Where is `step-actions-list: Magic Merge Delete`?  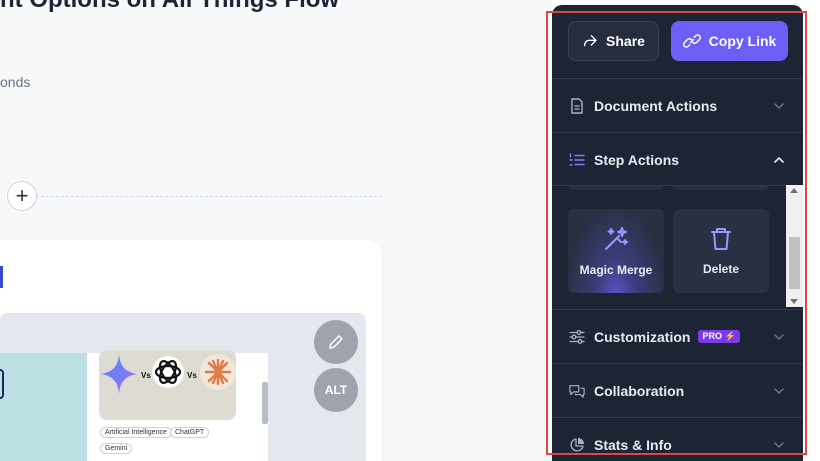
step-actions-list: Magic Merge Delete is located at coordinates (677, 246).